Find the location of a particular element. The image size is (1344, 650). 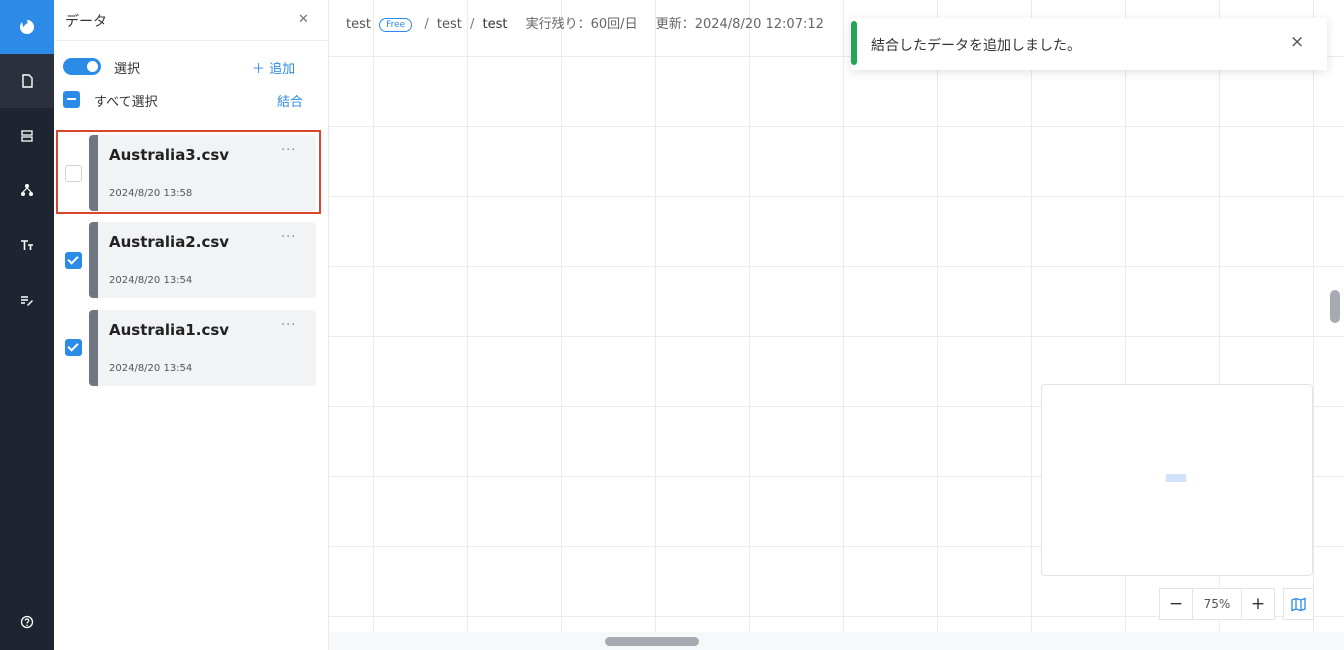

select-all-checkbox is located at coordinates (71, 99).